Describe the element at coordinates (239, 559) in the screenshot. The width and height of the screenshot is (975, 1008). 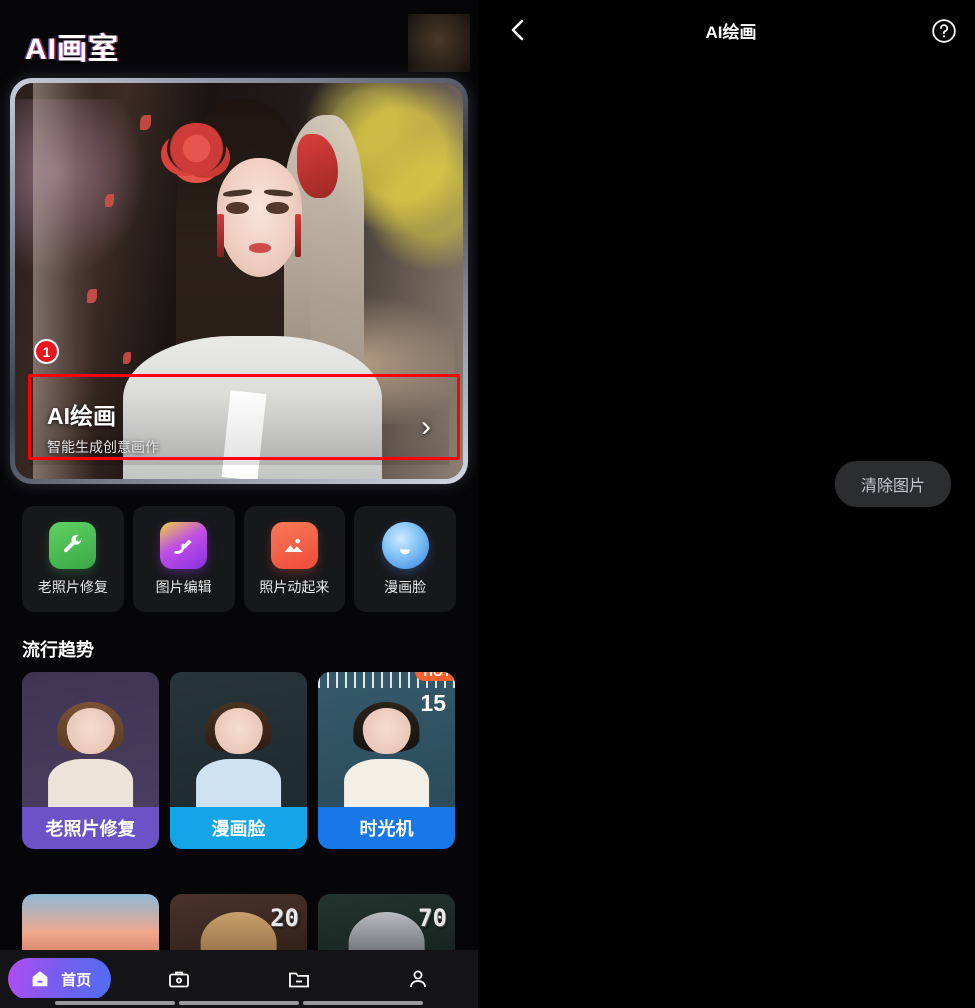
I see `quick-tools-grid: 老照片修复 图片编辑 照片动起来 漫画脸` at that location.